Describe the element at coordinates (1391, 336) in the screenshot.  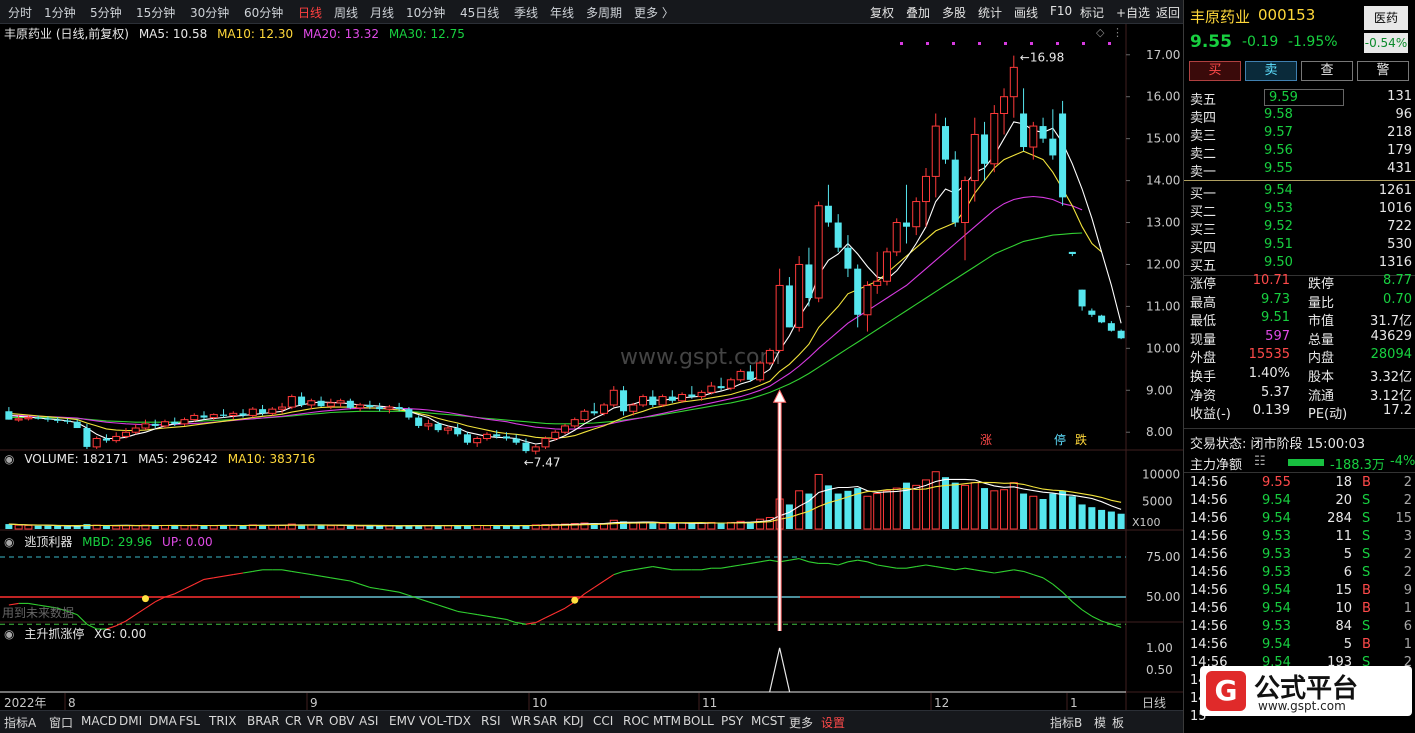
I see `quote-value: 43629` at that location.